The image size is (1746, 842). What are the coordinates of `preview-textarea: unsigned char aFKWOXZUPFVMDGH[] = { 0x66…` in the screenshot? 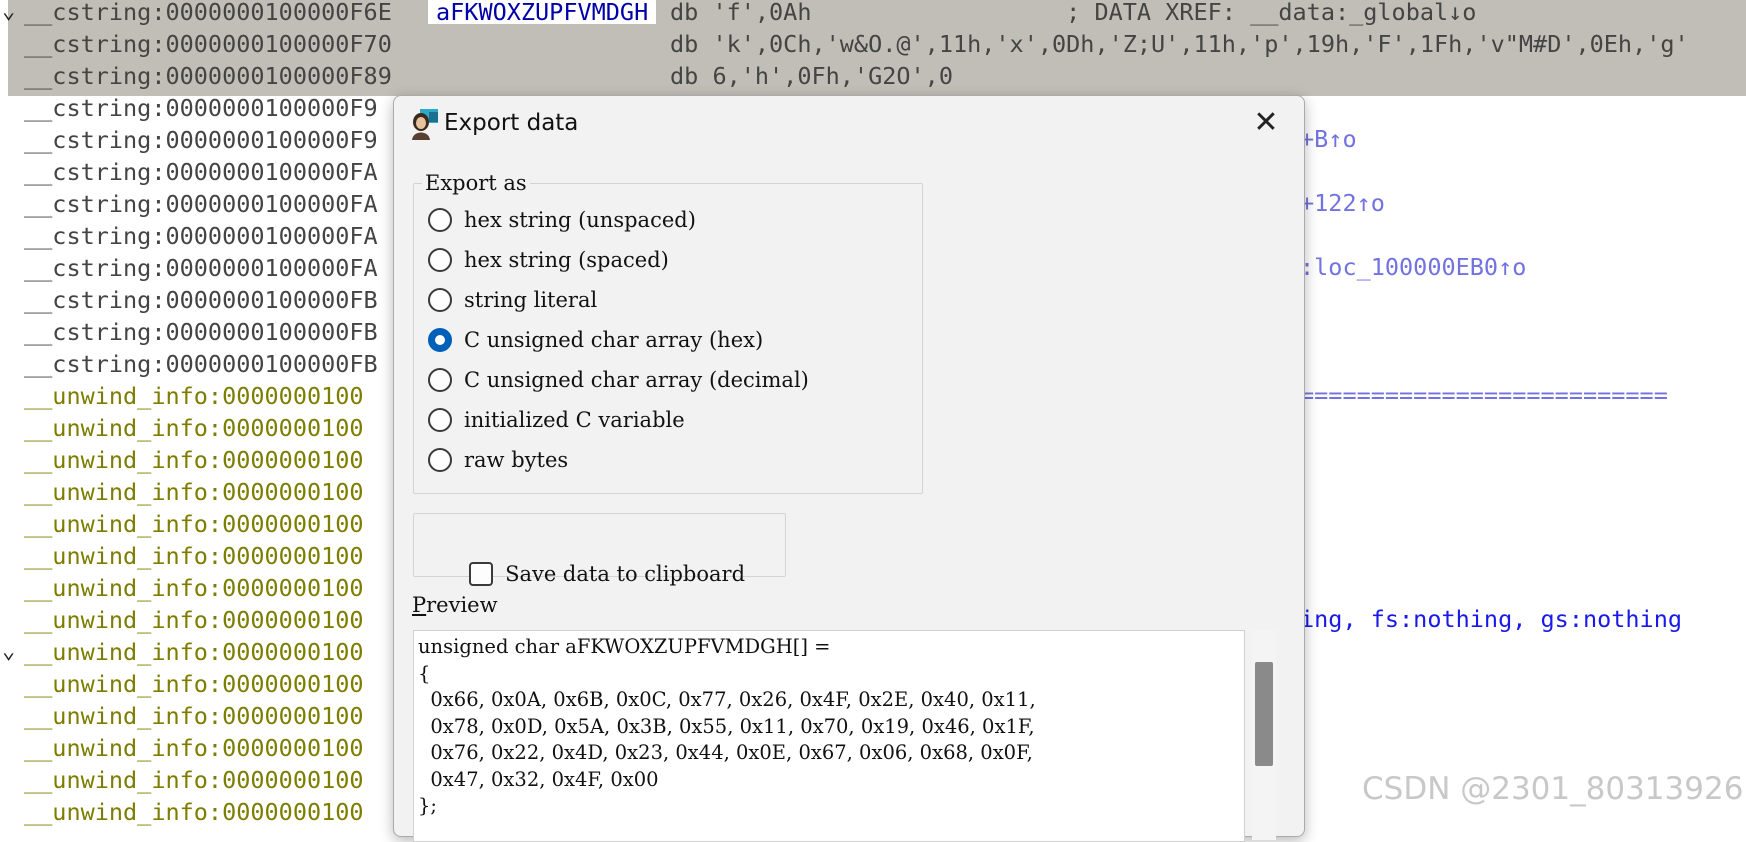 It's located at (829, 736).